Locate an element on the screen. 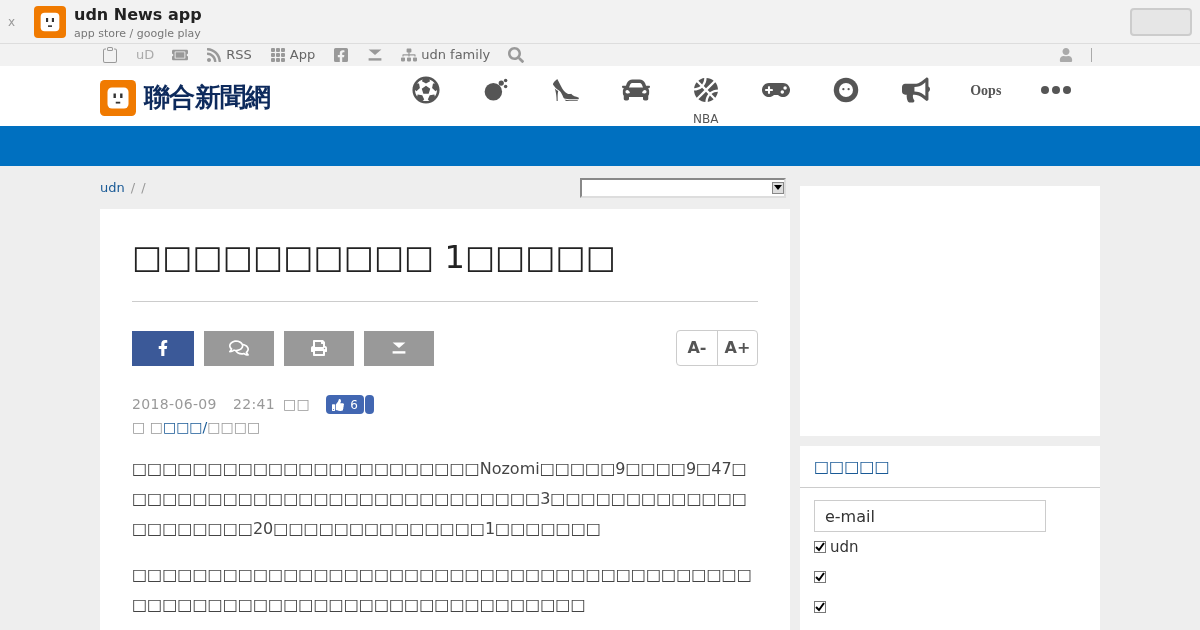  megaphone-icon is located at coordinates (915, 90).